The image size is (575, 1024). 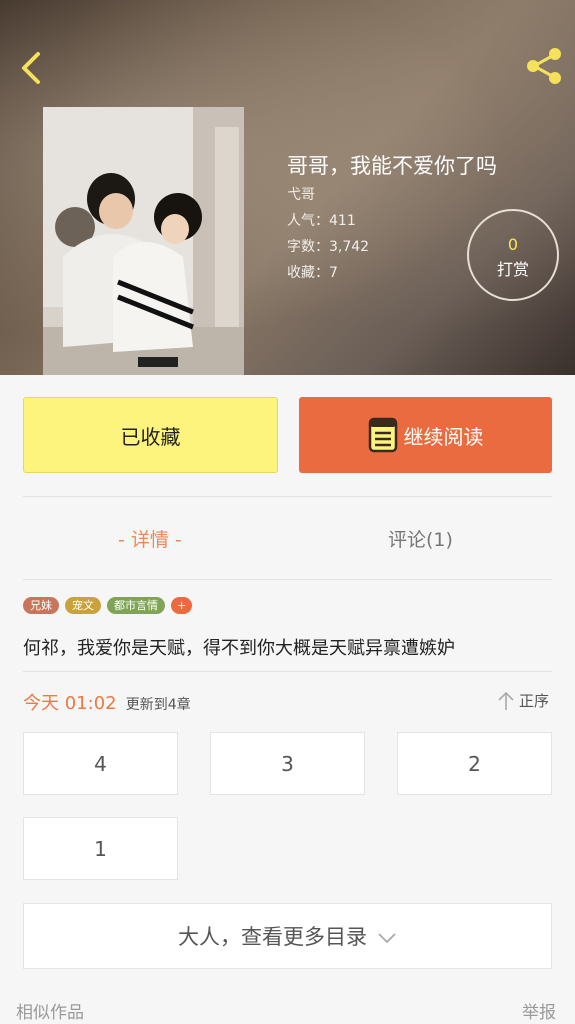 I want to click on tag-sibling: 兄妹, so click(x=41, y=605).